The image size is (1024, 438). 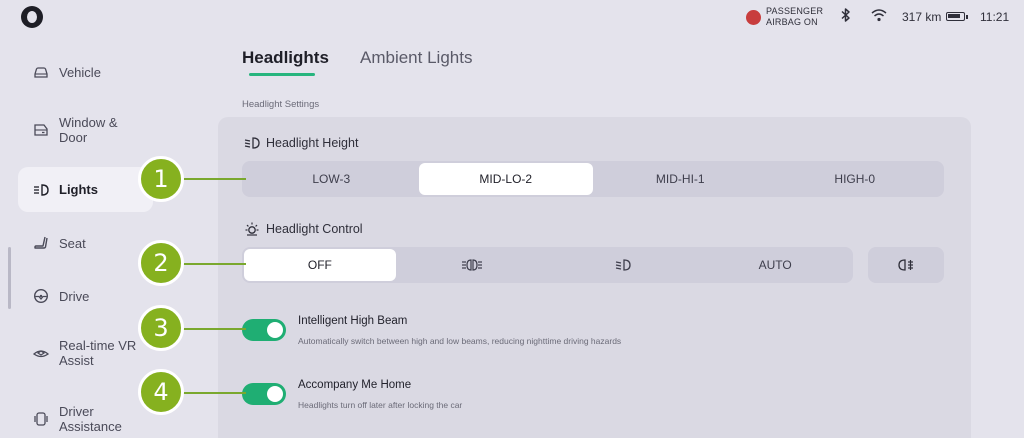 What do you see at coordinates (41, 296) in the screenshot?
I see `steering-wheel-icon` at bounding box center [41, 296].